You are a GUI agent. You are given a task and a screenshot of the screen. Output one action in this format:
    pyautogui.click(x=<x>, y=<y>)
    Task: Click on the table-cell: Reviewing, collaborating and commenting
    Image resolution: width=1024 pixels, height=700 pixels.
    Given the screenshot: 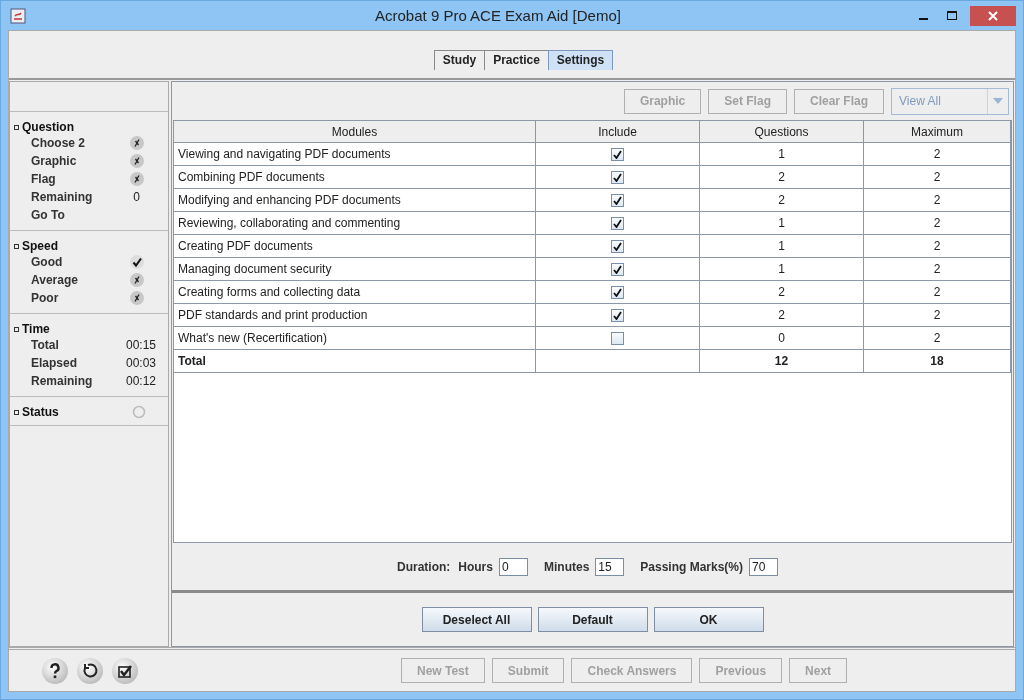 What is the action you would take?
    pyautogui.click(x=355, y=223)
    